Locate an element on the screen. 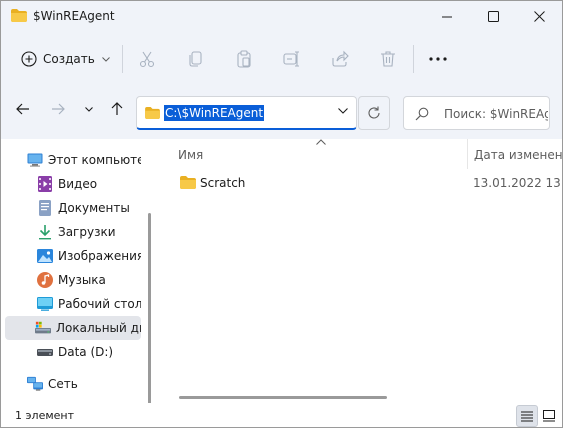 The width and height of the screenshot is (563, 428). close-button is located at coordinates (539, 16).